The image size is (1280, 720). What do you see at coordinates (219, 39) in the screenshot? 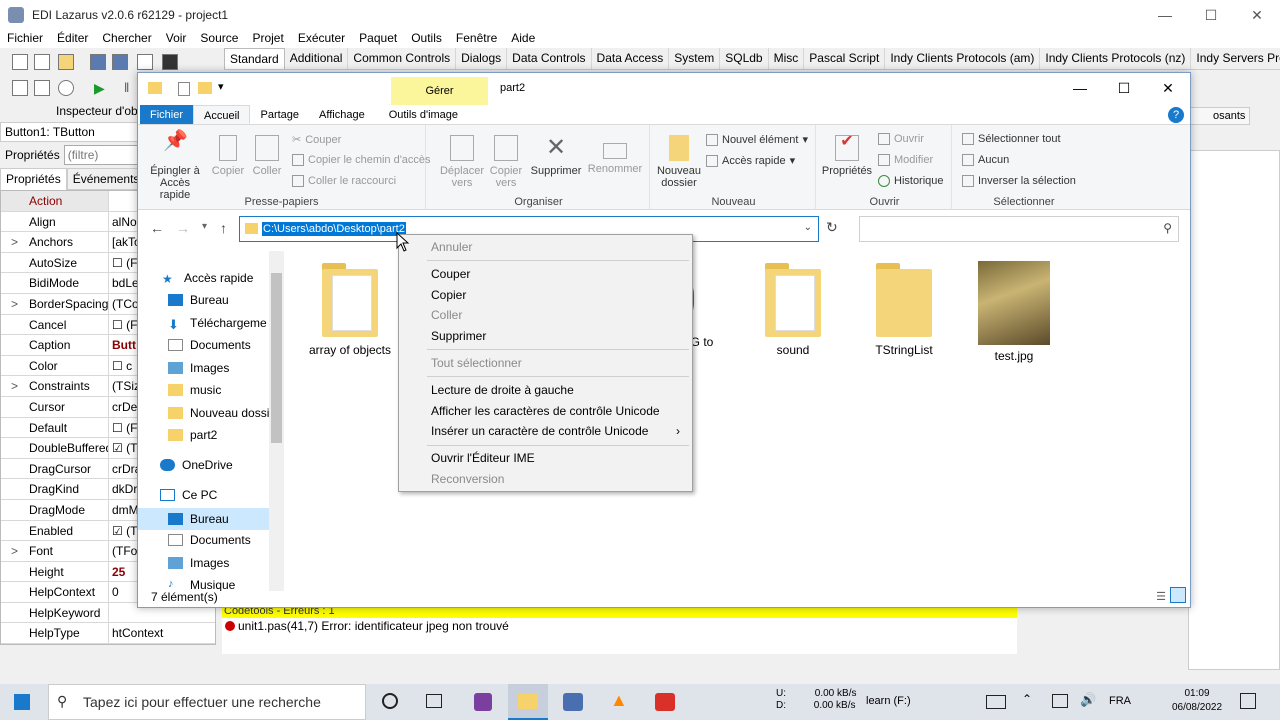
I see `menu-source: Source` at bounding box center [219, 39].